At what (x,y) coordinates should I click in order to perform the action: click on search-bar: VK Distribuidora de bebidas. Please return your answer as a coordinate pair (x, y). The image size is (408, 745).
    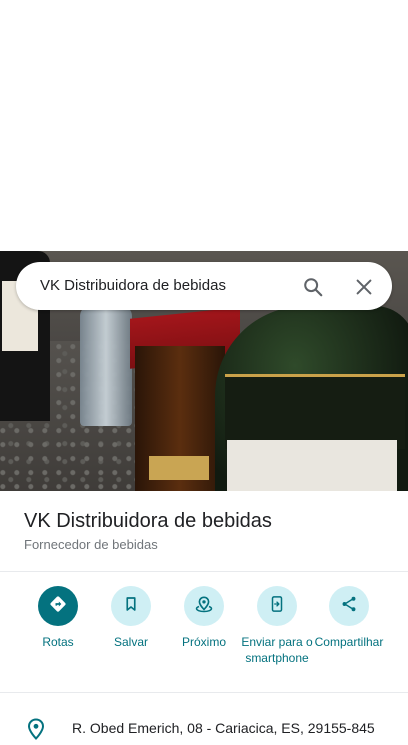
    Looking at the image, I should click on (204, 286).